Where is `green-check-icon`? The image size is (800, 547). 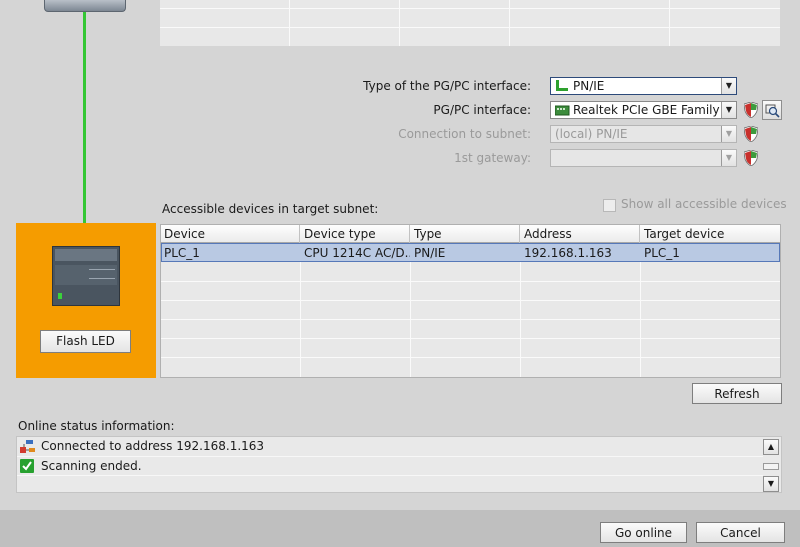
green-check-icon is located at coordinates (27, 466).